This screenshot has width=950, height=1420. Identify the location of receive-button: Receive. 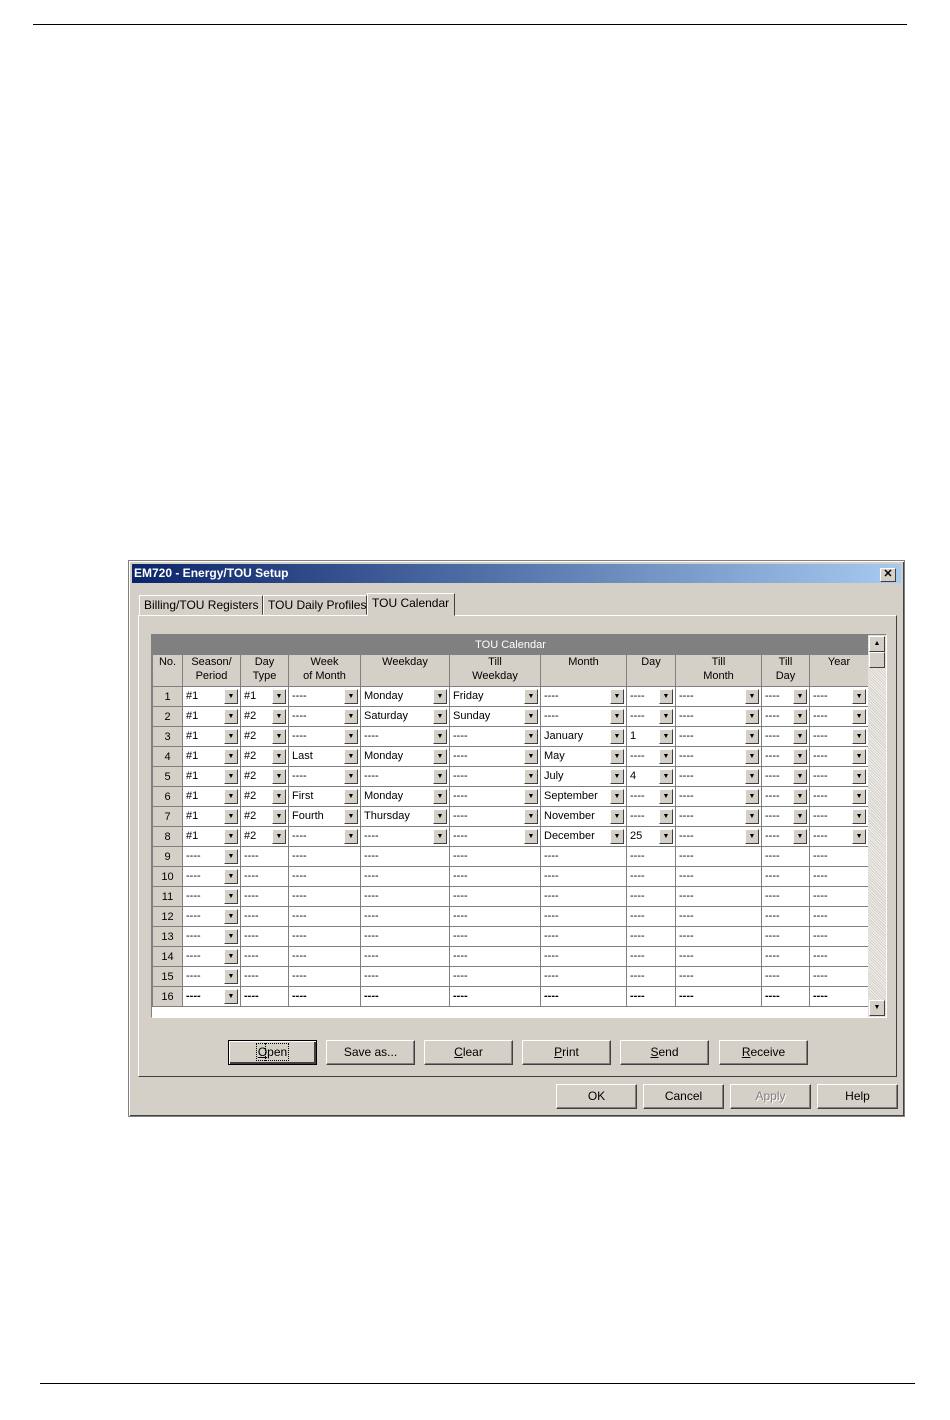
(763, 1052).